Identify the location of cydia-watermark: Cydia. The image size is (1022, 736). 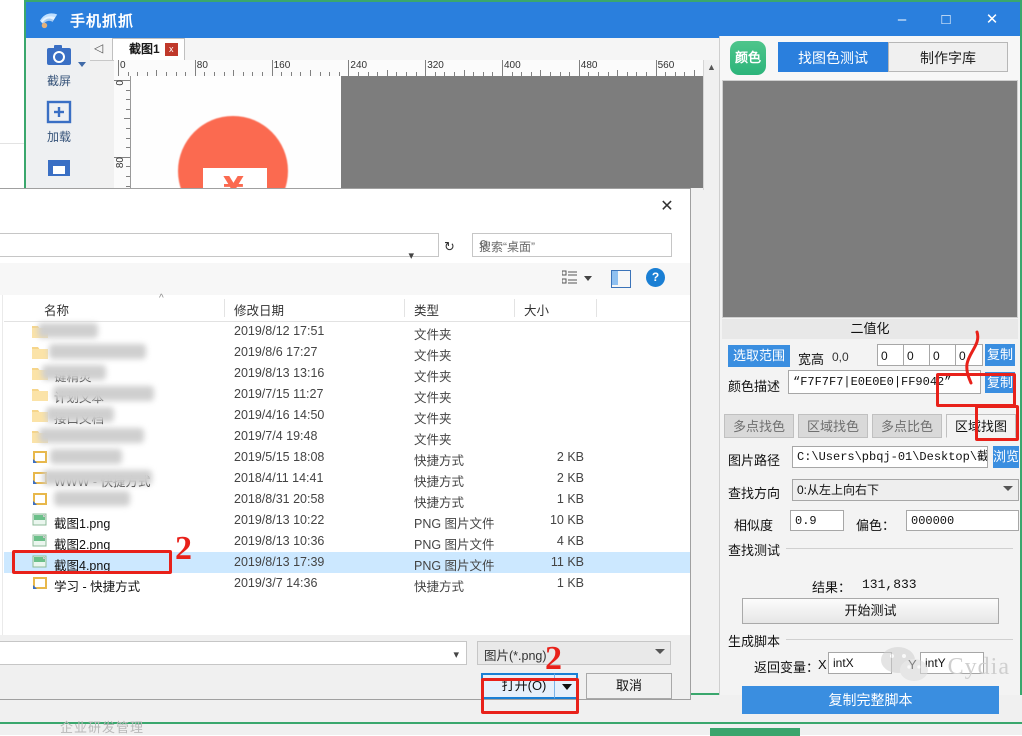
(978, 667).